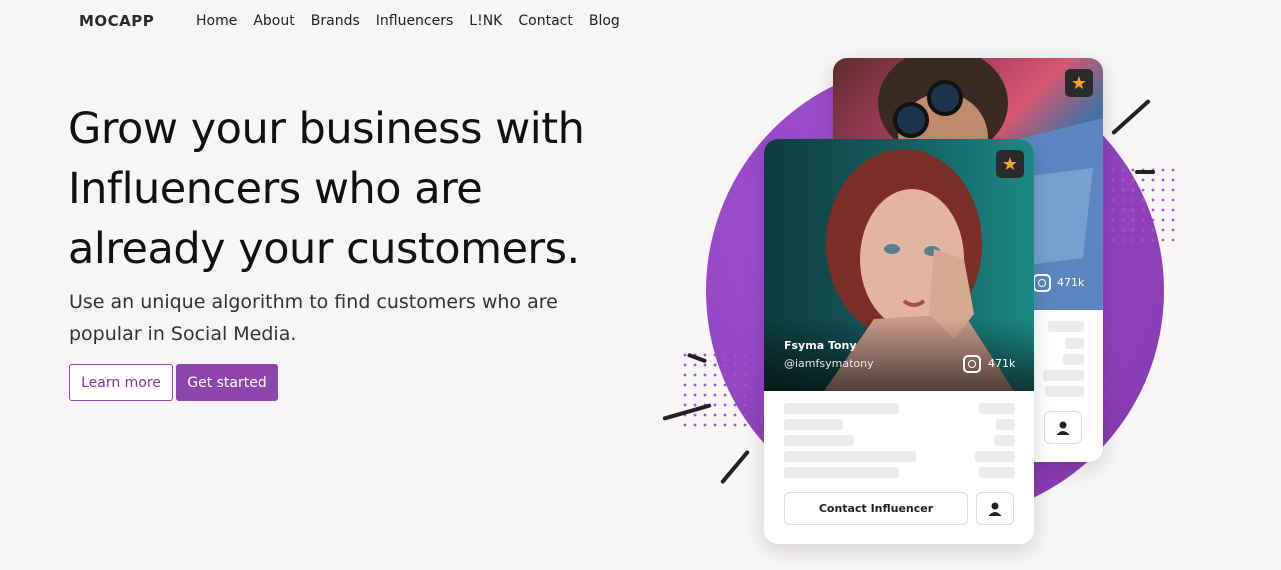 The width and height of the screenshot is (1281, 570). Describe the element at coordinates (485, 21) in the screenshot. I see `nav-link: L!NK` at that location.